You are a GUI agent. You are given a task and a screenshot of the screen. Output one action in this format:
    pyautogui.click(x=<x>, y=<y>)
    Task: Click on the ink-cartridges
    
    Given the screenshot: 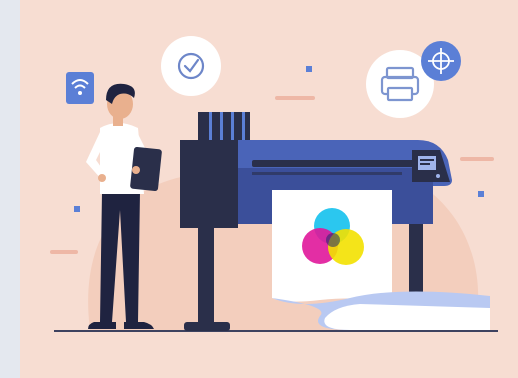 What is the action you would take?
    pyautogui.click(x=224, y=127)
    